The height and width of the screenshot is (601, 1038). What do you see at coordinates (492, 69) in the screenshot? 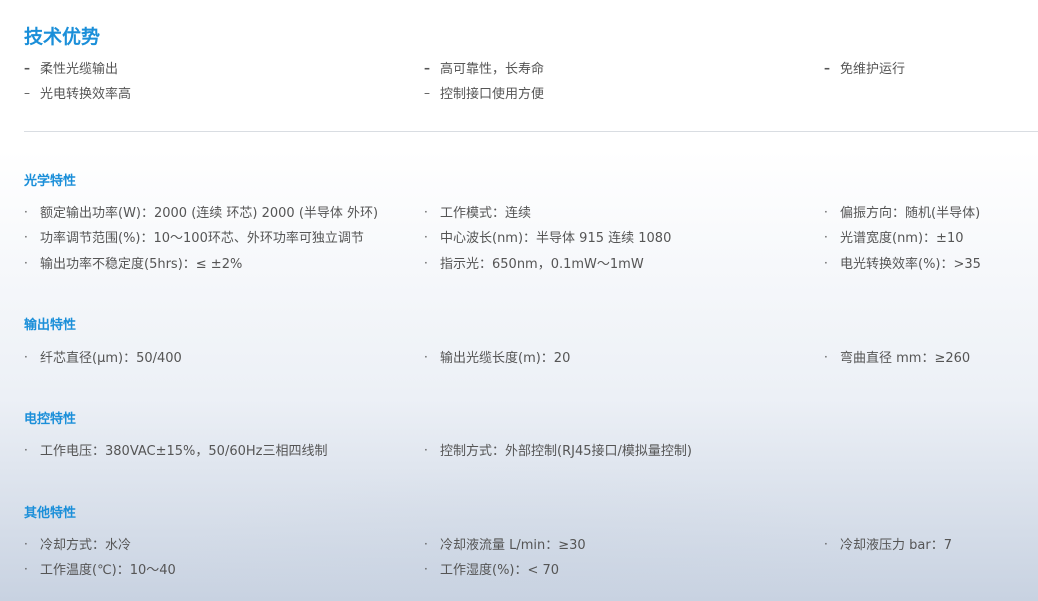
I see `advantage-text: 高可靠性，长寿命` at bounding box center [492, 69].